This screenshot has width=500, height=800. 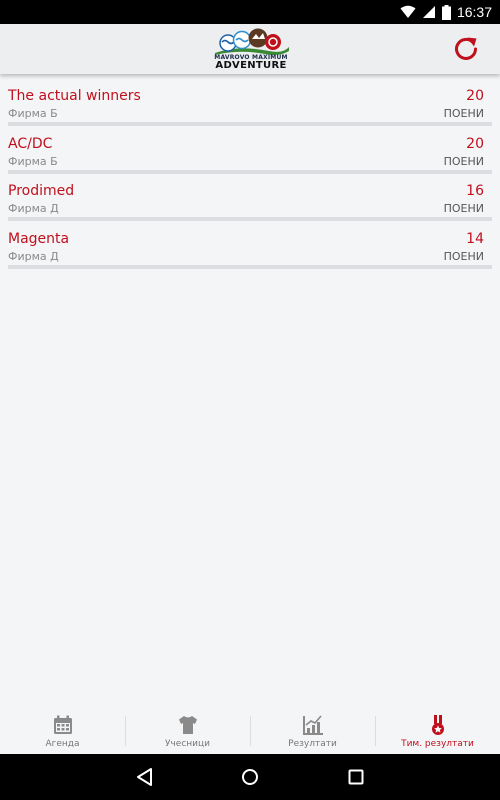 I want to click on team-points: 16, so click(x=475, y=191).